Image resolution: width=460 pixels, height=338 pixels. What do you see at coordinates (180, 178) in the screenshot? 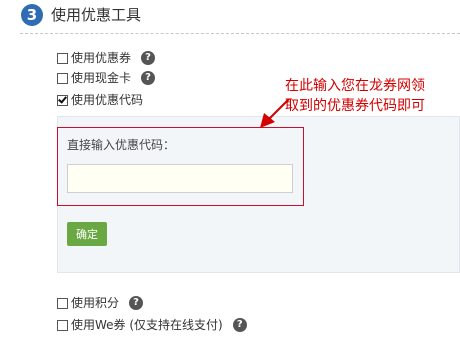
I see `promo-code-input` at bounding box center [180, 178].